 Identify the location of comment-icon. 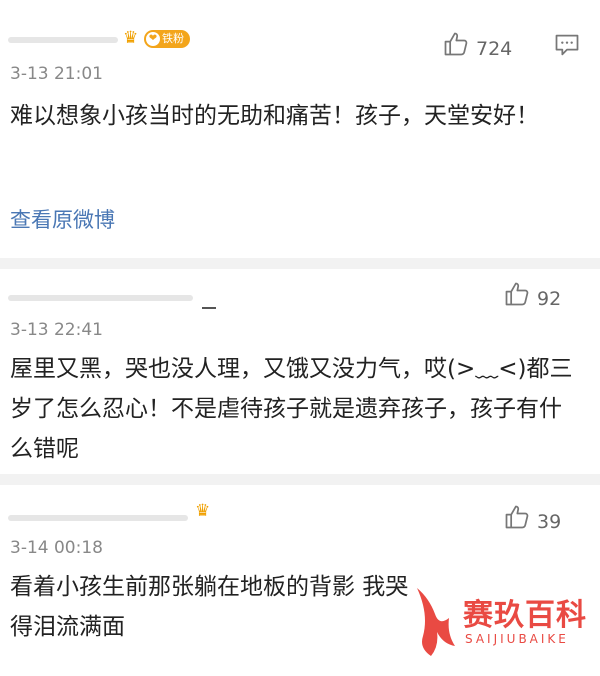
(567, 45).